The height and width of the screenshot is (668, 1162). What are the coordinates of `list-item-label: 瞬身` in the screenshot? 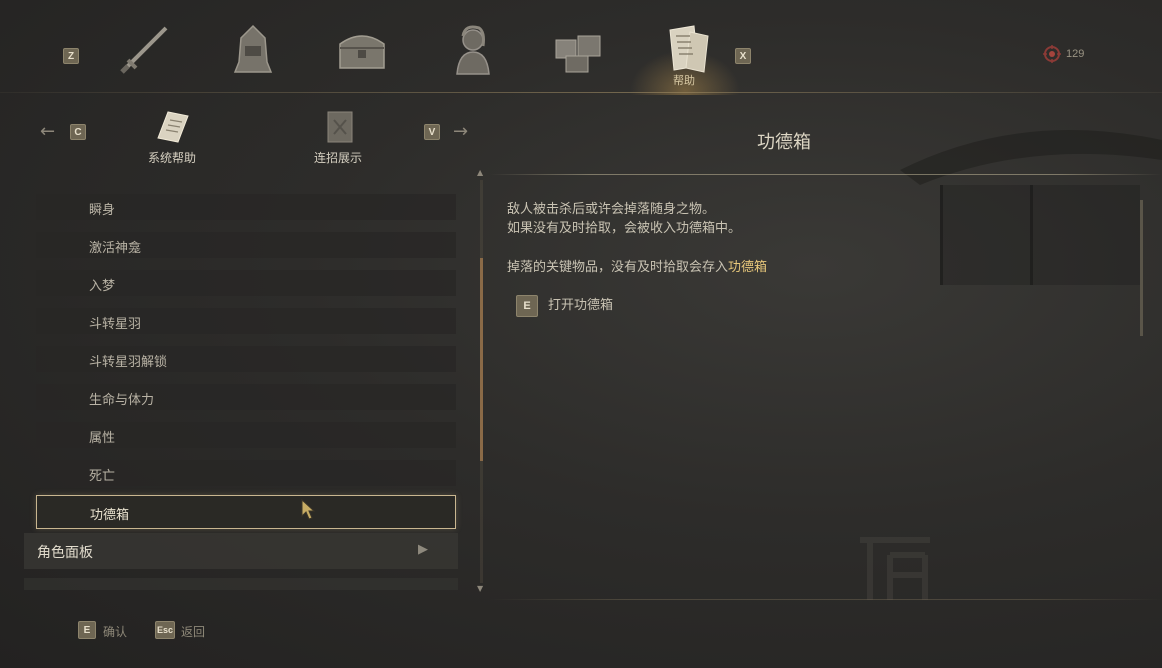 It's located at (102, 210).